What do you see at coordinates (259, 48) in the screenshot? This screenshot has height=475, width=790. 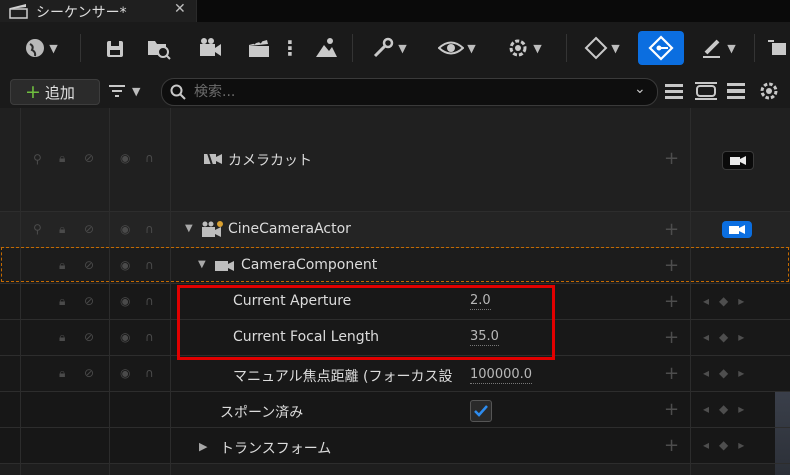 I see `clapper-button` at bounding box center [259, 48].